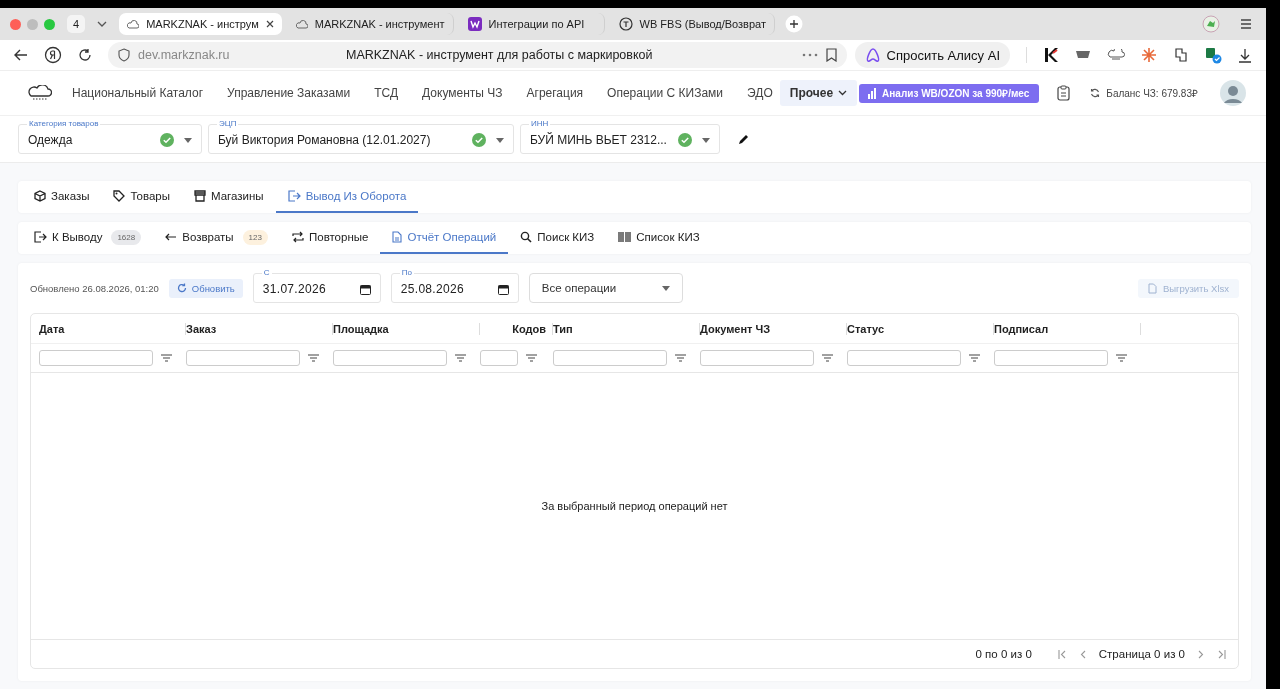 This screenshot has width=1280, height=689. What do you see at coordinates (229, 197) in the screenshot?
I see `tab: Магазины` at bounding box center [229, 197].